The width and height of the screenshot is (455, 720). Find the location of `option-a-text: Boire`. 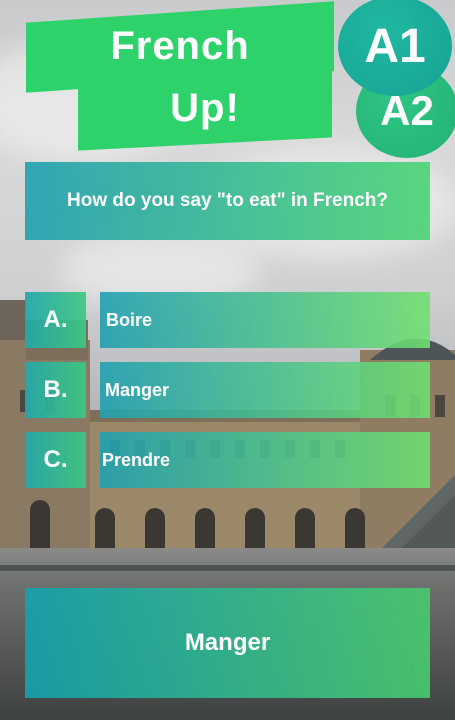

option-a-text: Boire is located at coordinates (129, 319).